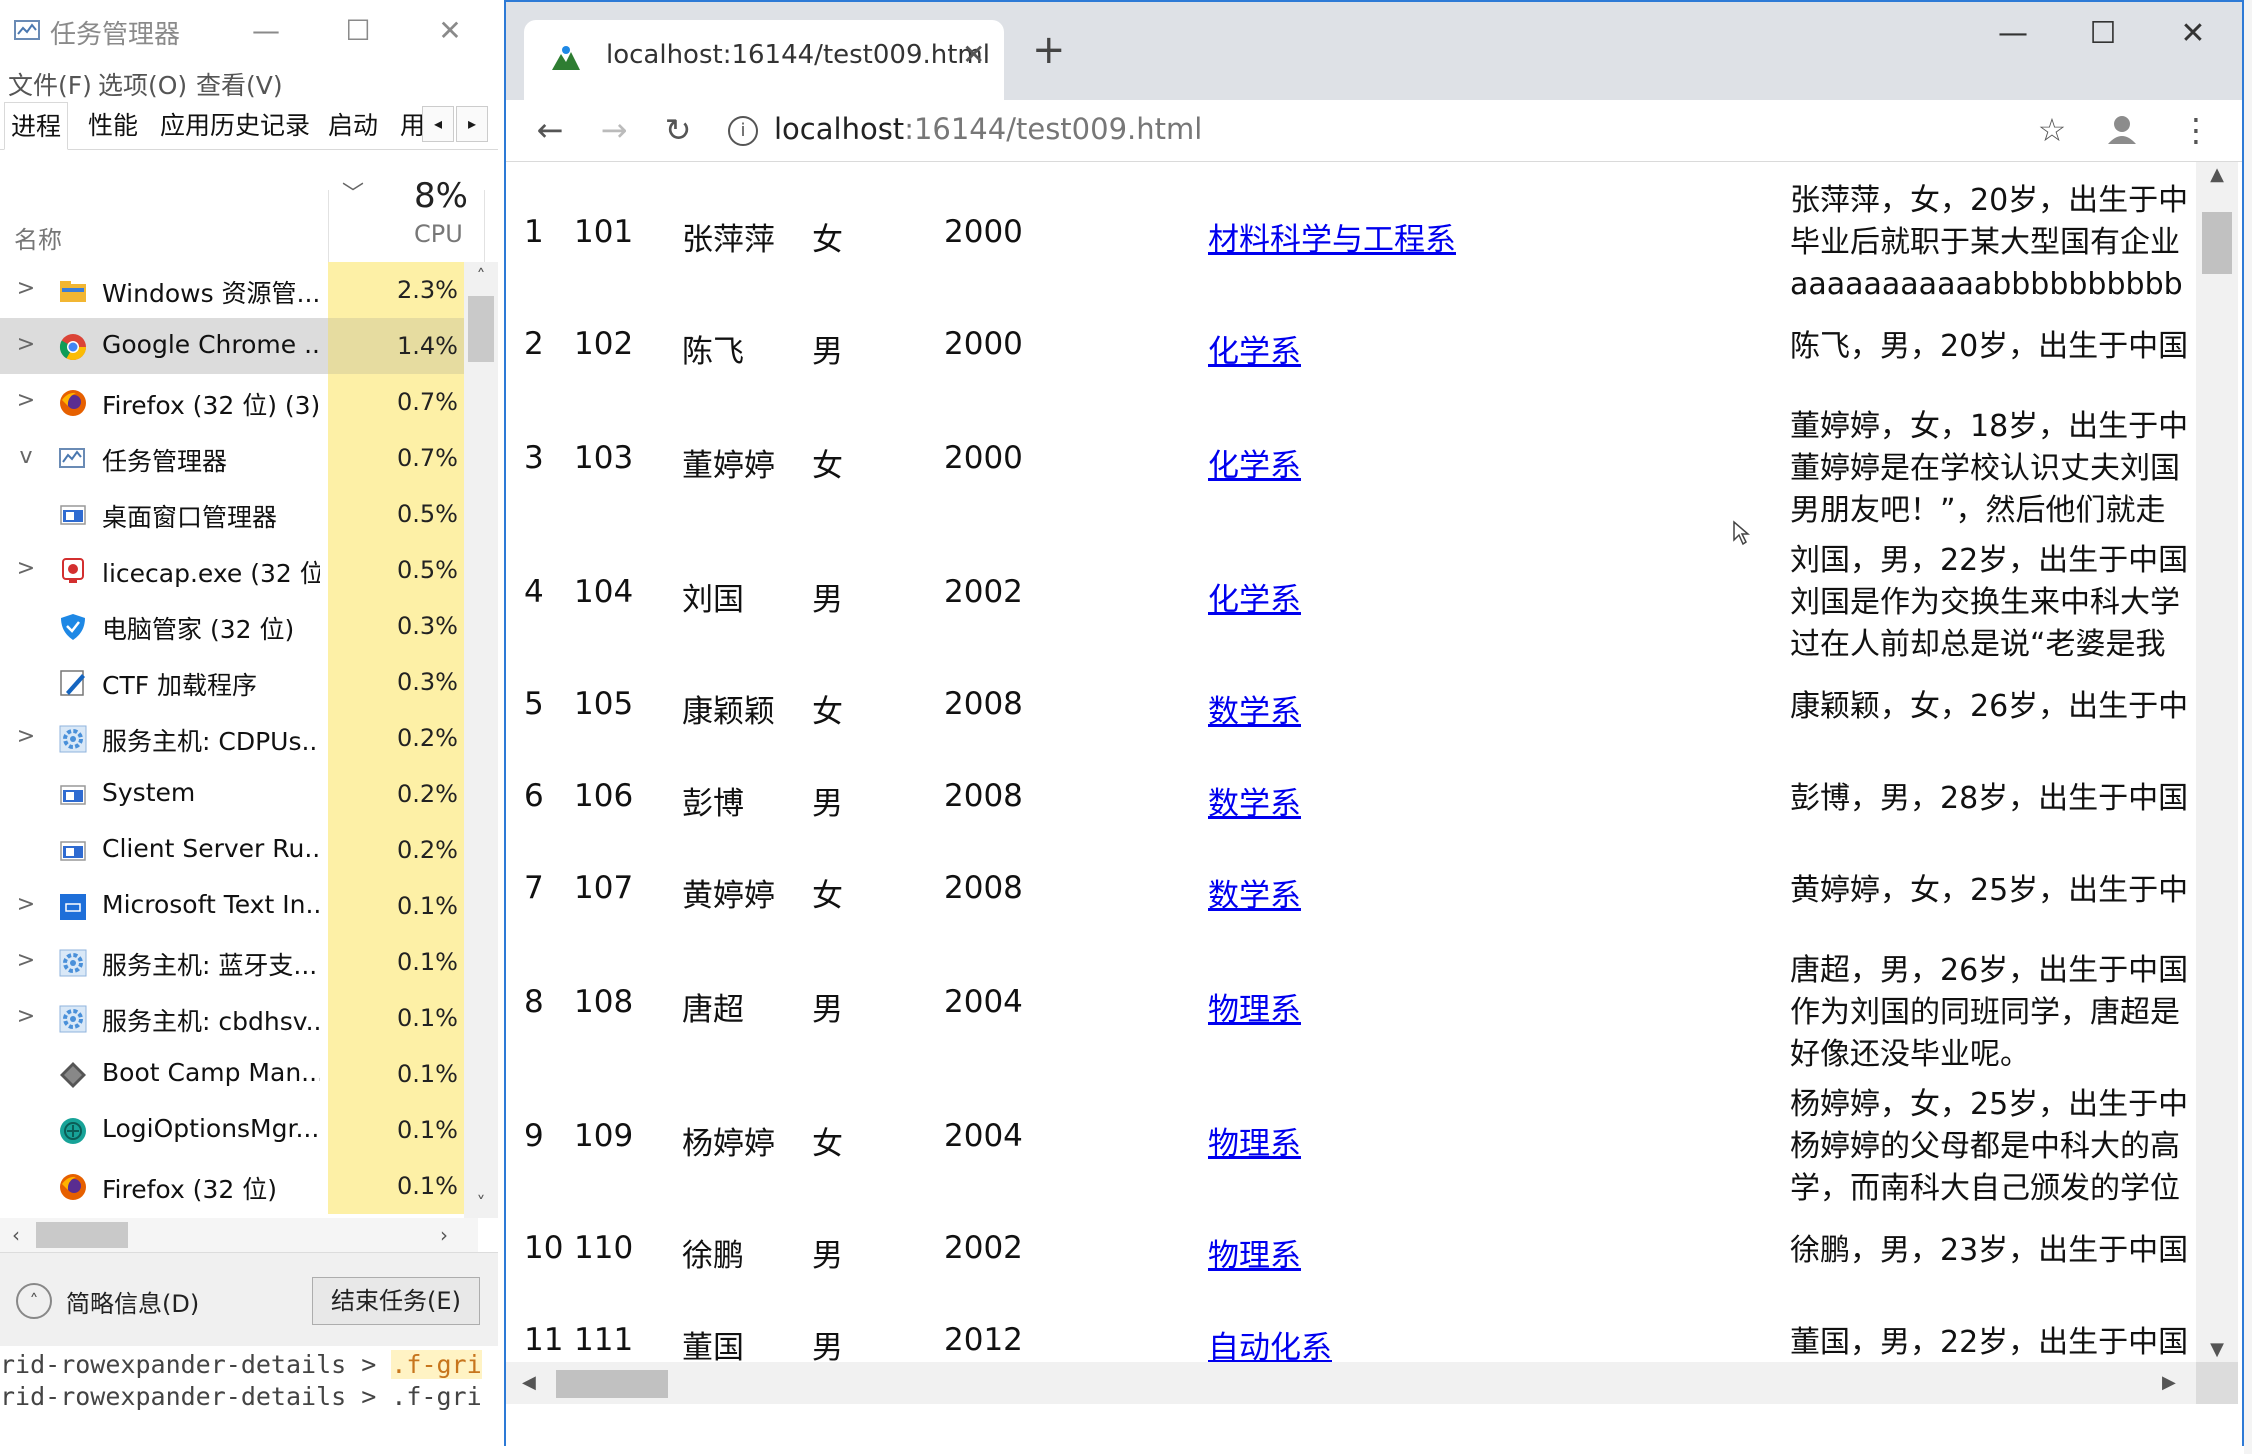 The width and height of the screenshot is (2252, 1454). Describe the element at coordinates (239, 962) in the screenshot. I see `process-row: > 服务主机: 蓝牙支... 0.1%` at that location.